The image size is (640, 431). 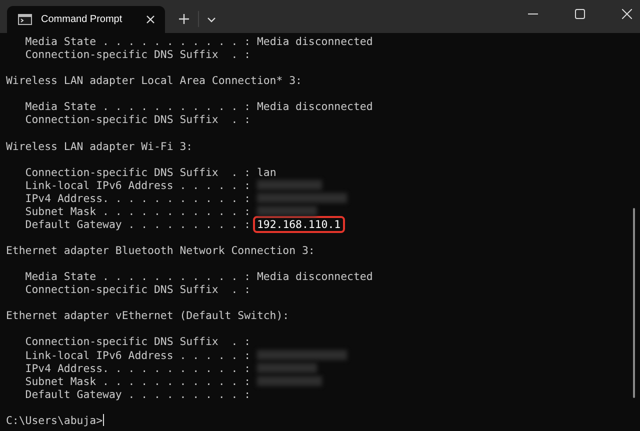 What do you see at coordinates (634, 303) in the screenshot?
I see `scrollbar` at bounding box center [634, 303].